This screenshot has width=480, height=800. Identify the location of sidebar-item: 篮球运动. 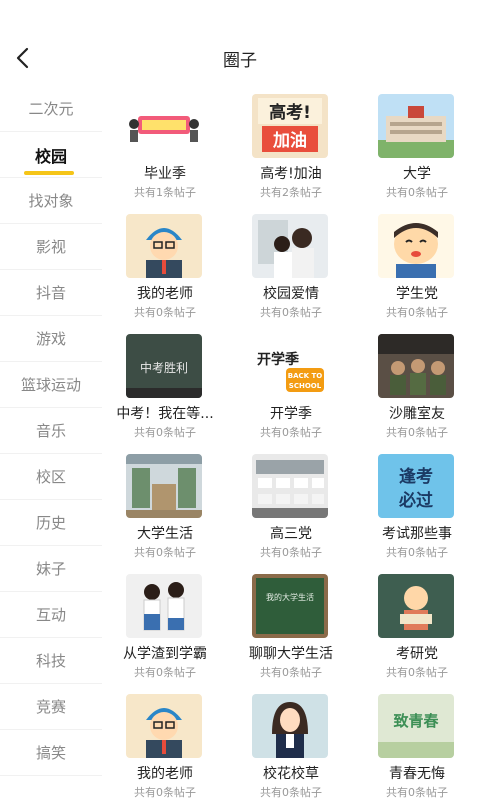
(51, 385).